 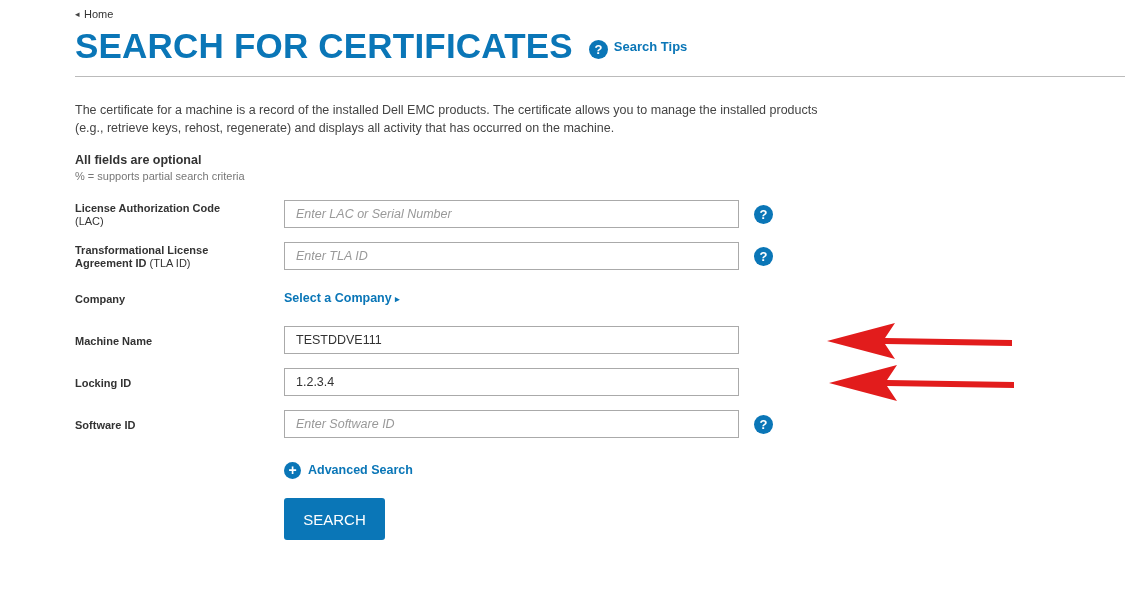 What do you see at coordinates (139, 160) in the screenshot?
I see `optional-heading: All fields are optional` at bounding box center [139, 160].